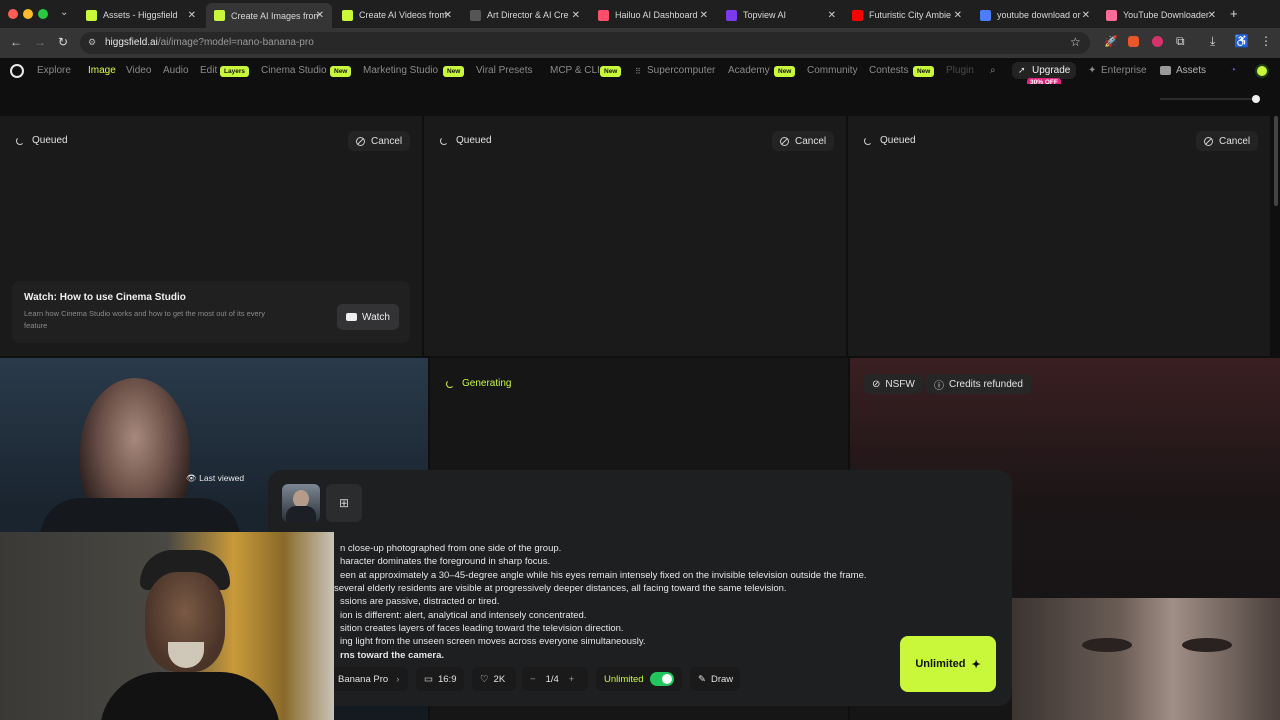  I want to click on reload-icon: ↻, so click(63, 42).